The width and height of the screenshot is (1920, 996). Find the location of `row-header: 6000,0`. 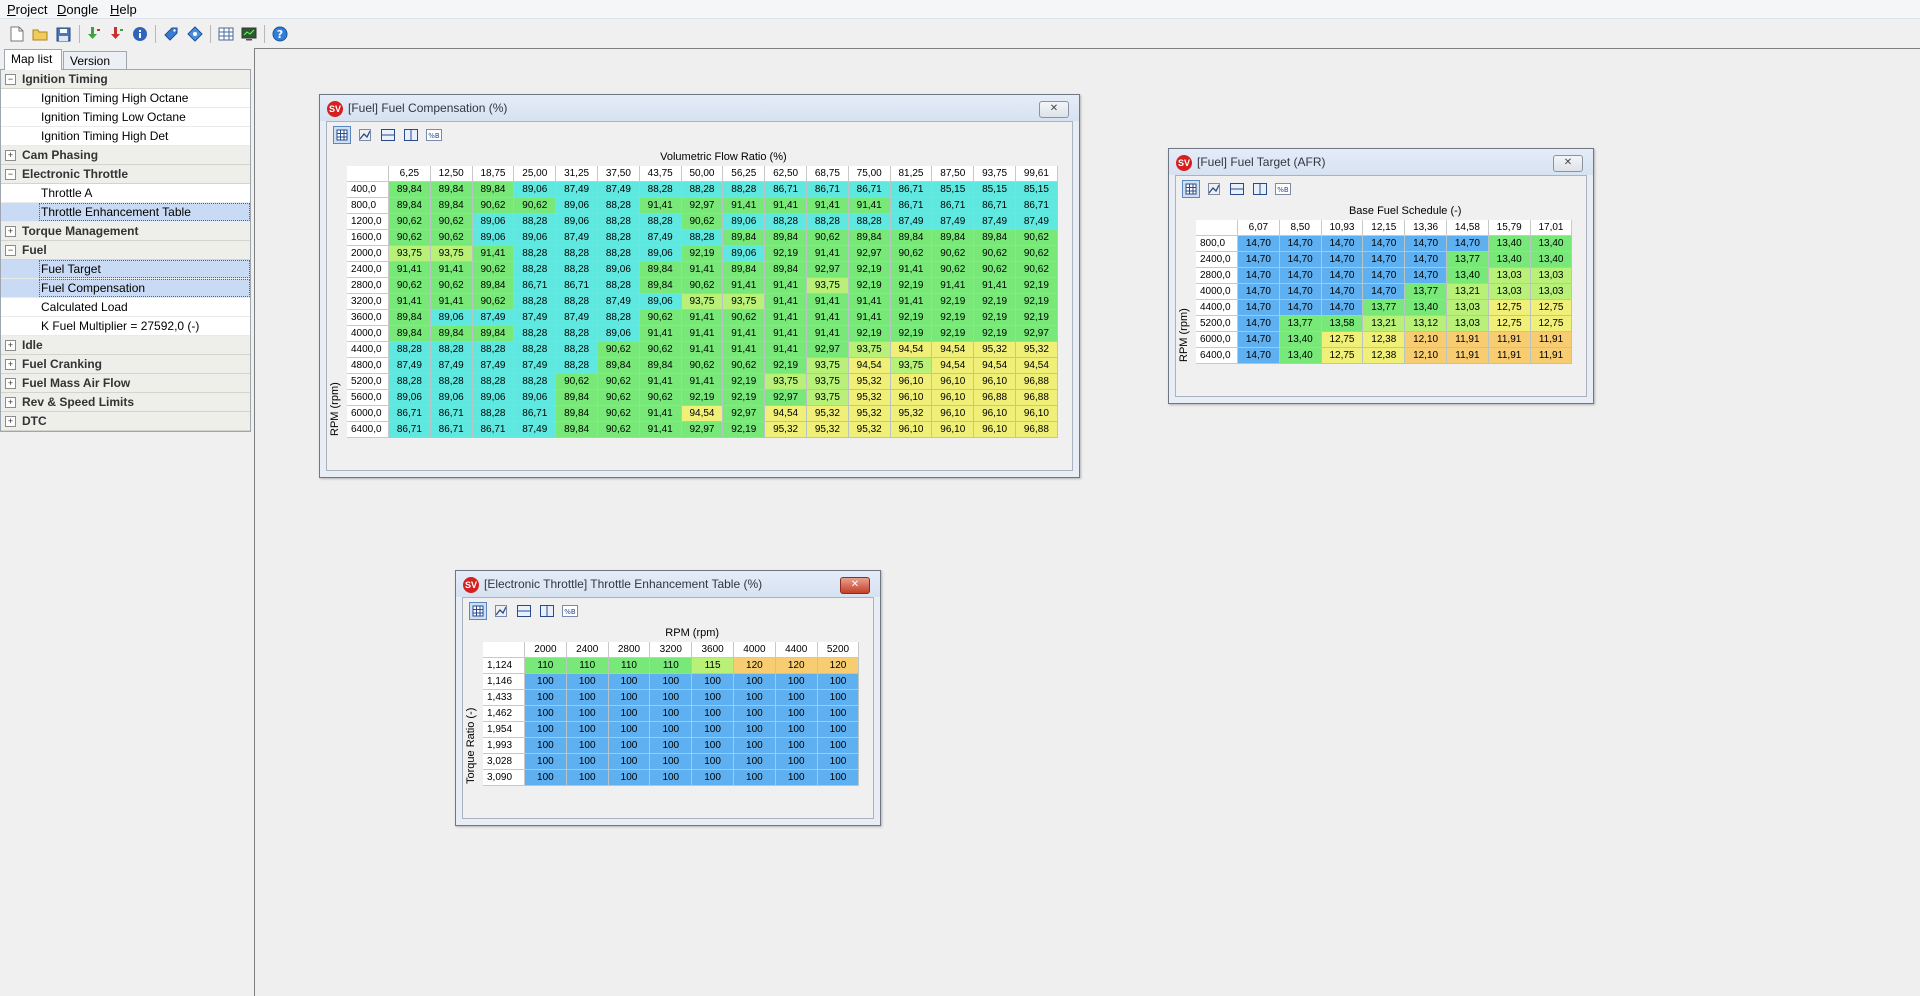

row-header: 6000,0 is located at coordinates (1217, 340).